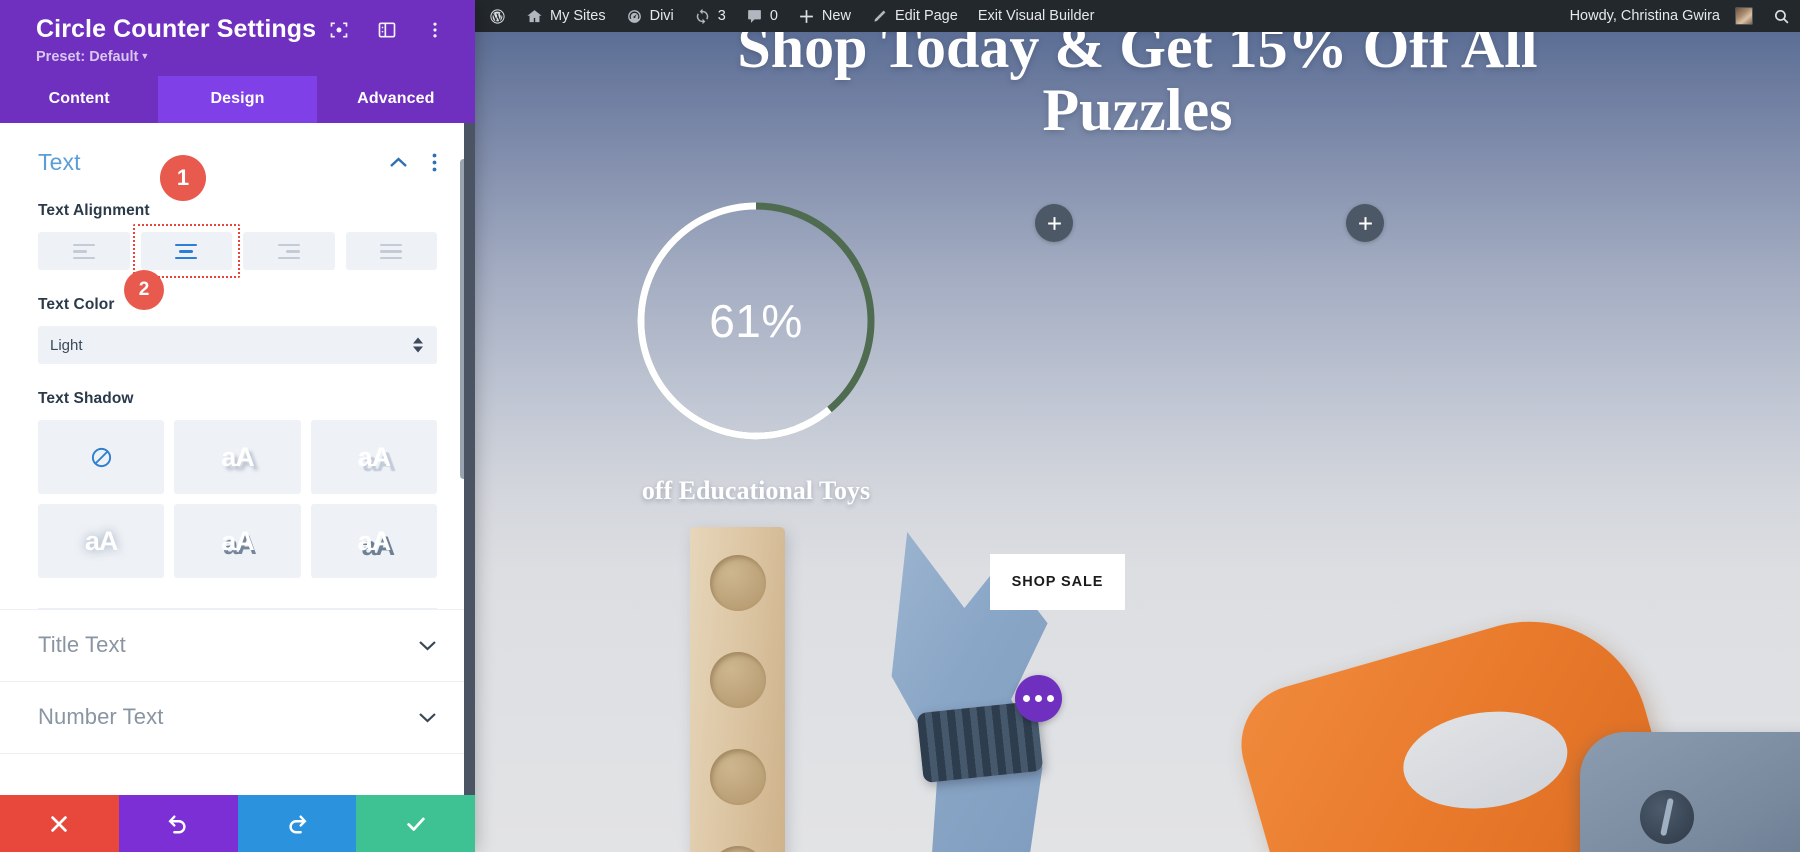  I want to click on no-shadow-icon, so click(101, 457).